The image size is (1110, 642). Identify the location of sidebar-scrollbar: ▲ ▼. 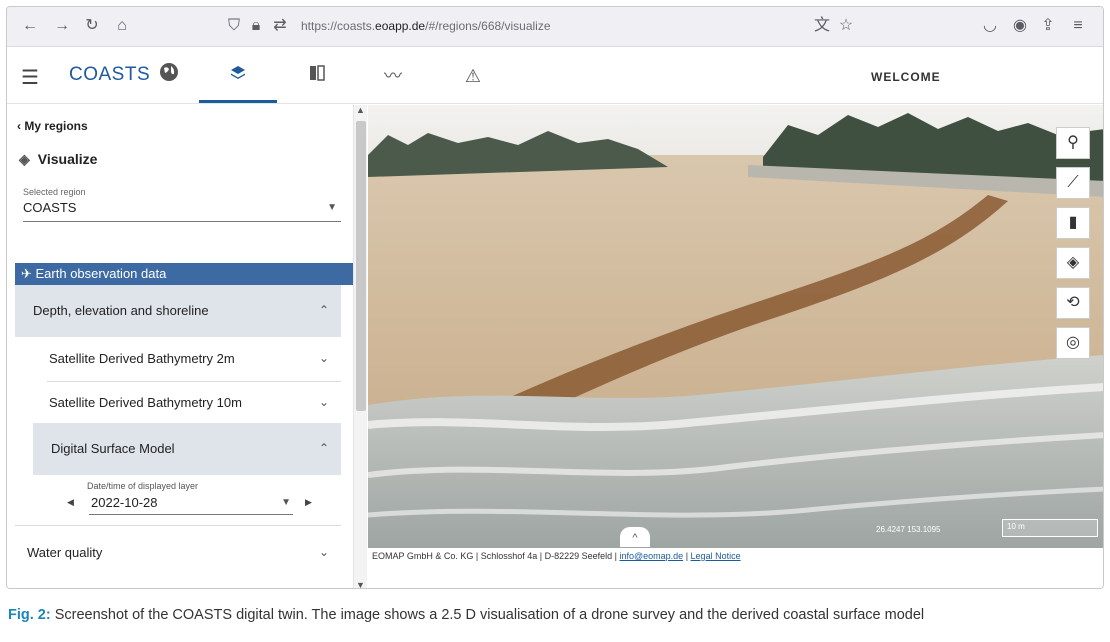
(360, 346).